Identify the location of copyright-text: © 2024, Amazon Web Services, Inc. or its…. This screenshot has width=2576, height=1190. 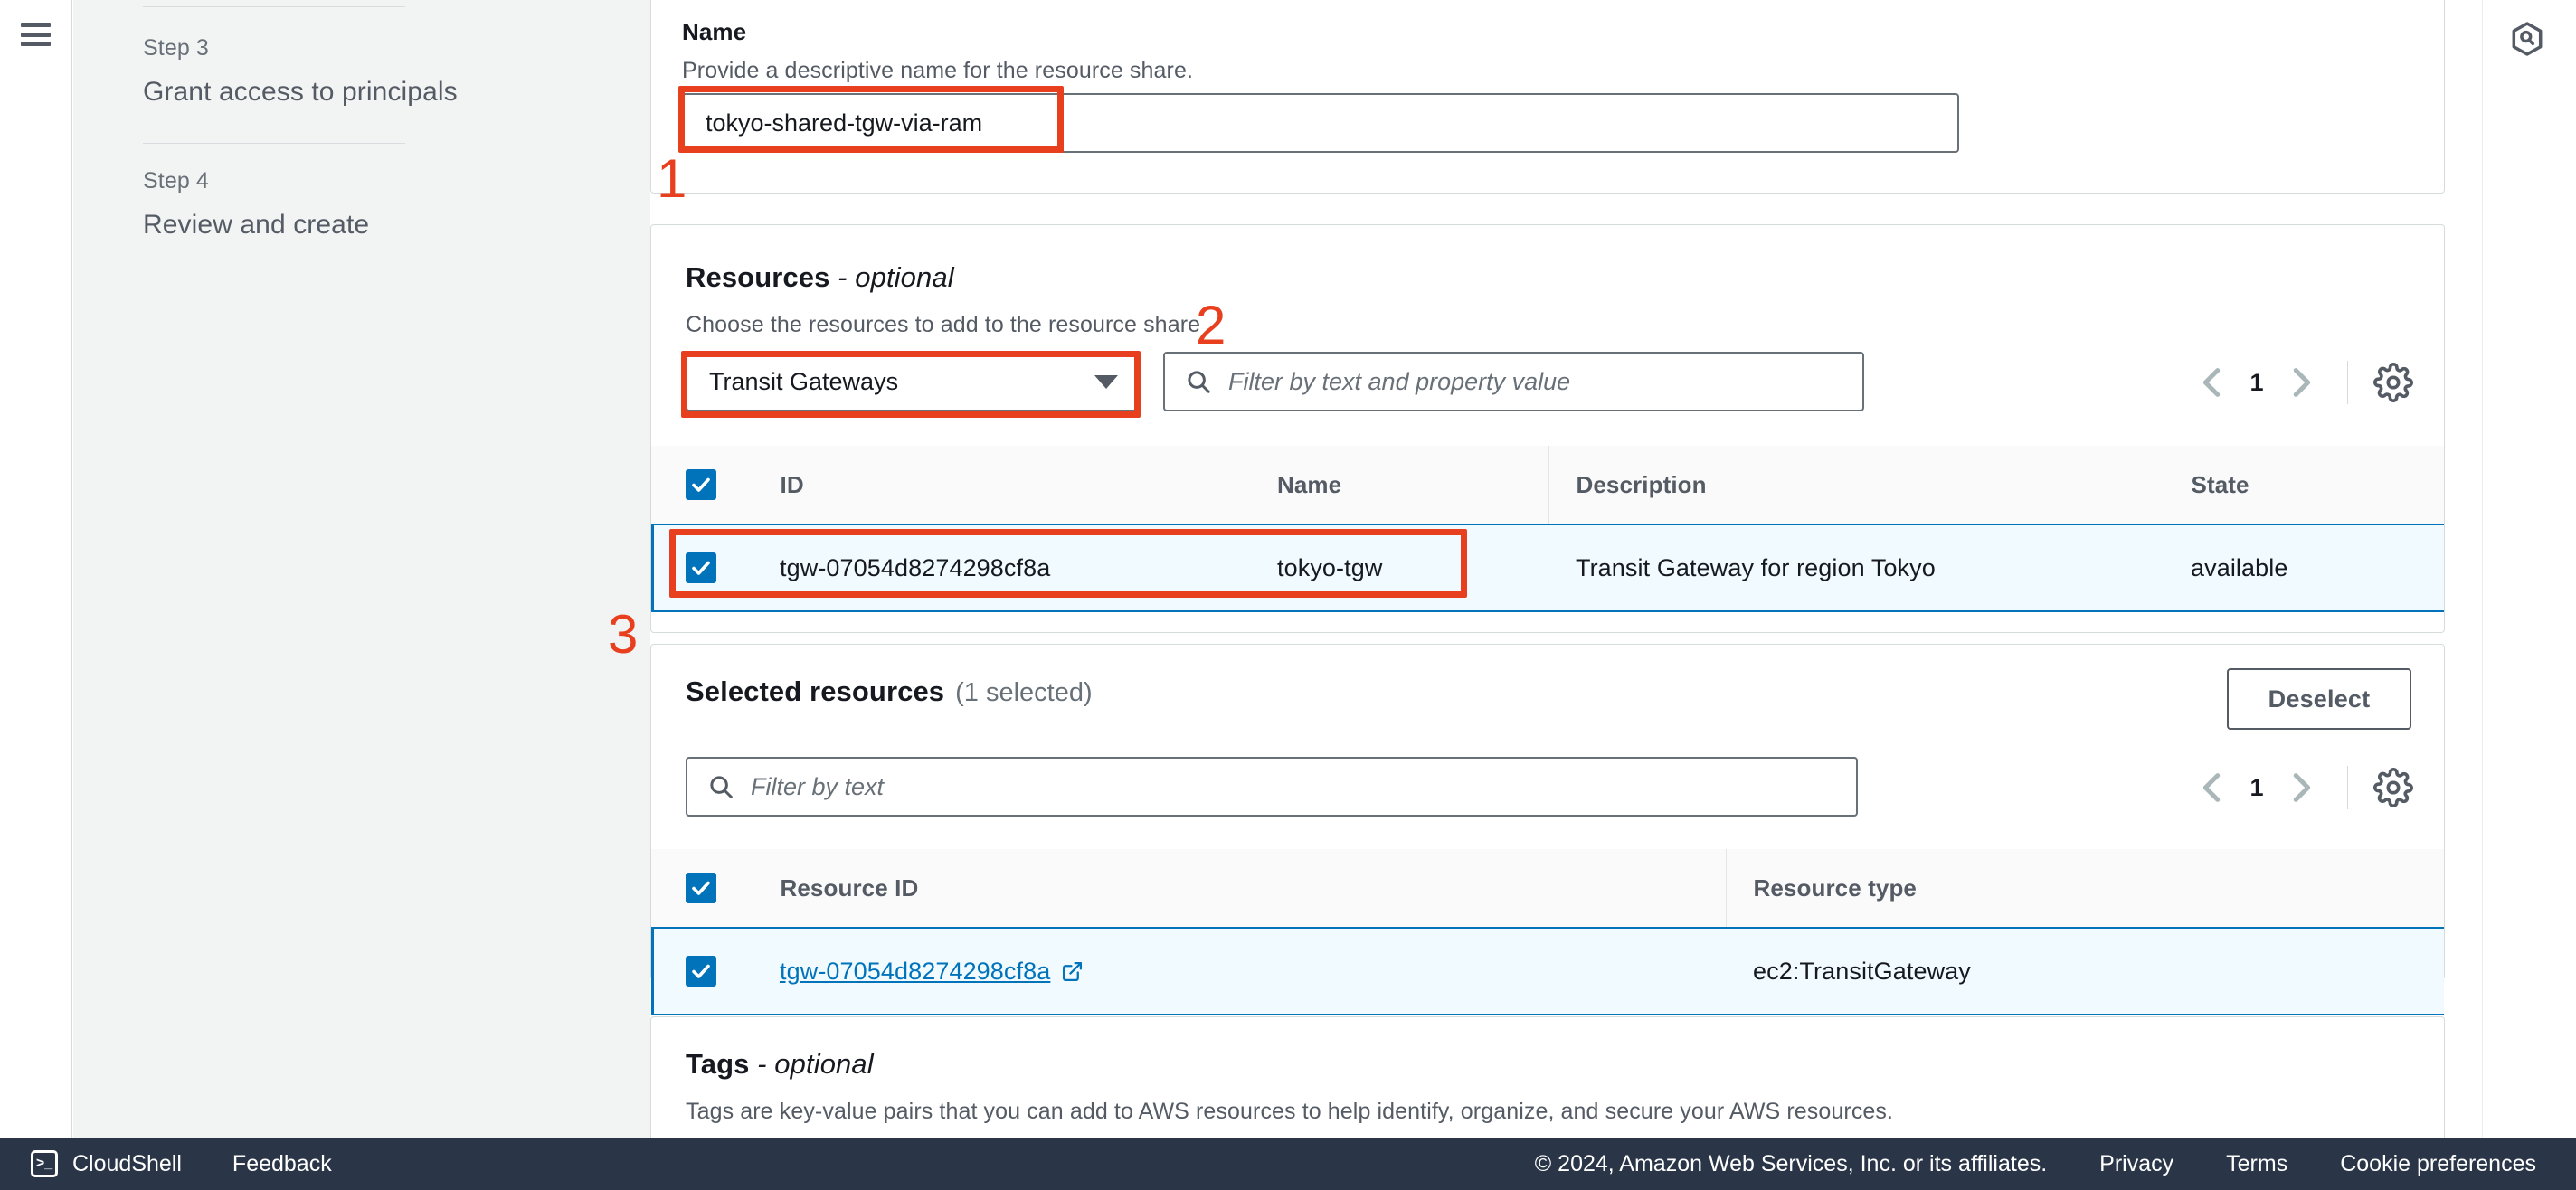
(1791, 1163).